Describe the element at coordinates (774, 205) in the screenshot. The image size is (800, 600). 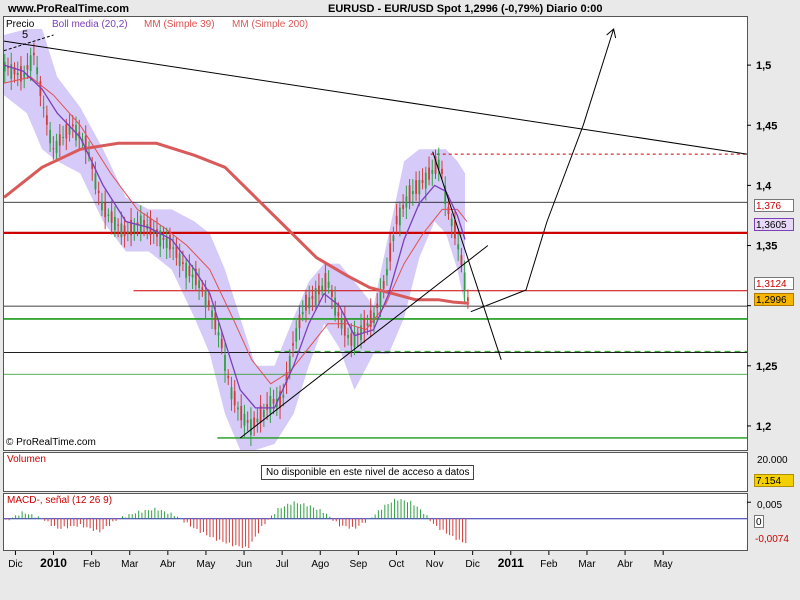
I see `price-tag-1376: 1,376` at that location.